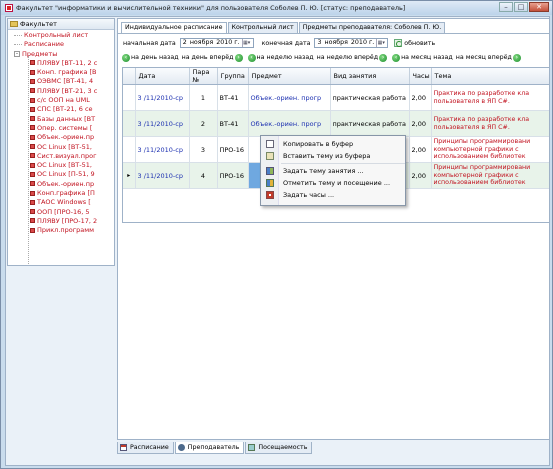  Describe the element at coordinates (61, 221) in the screenshot. I see `sidebar-subject-item: ПЛЯВУ [ПРО-17, 2` at that location.